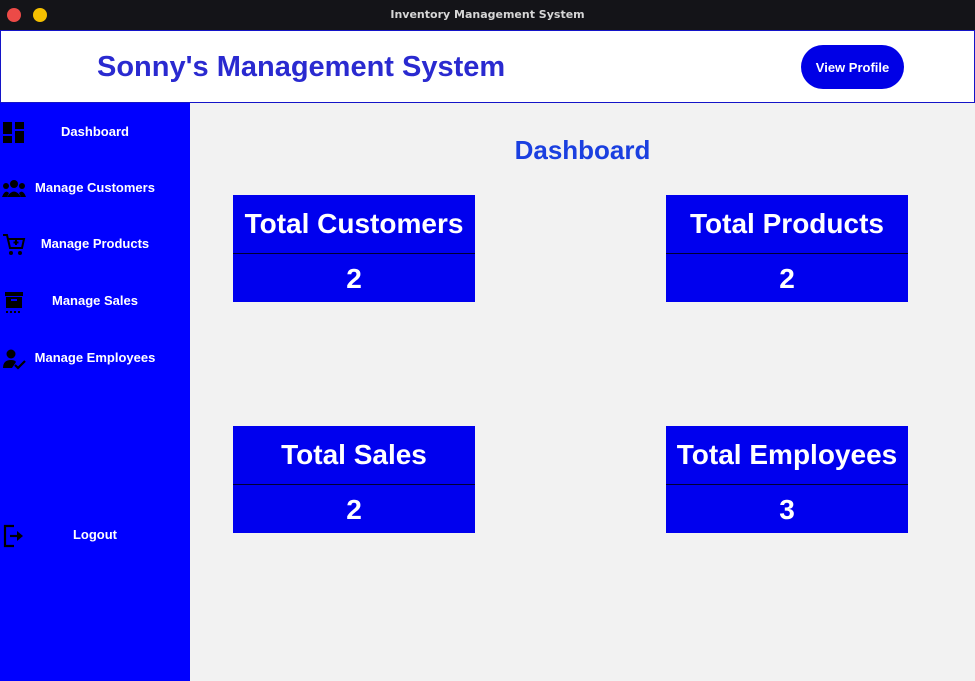  I want to click on total-customers-card: Total Customers 2, so click(354, 248).